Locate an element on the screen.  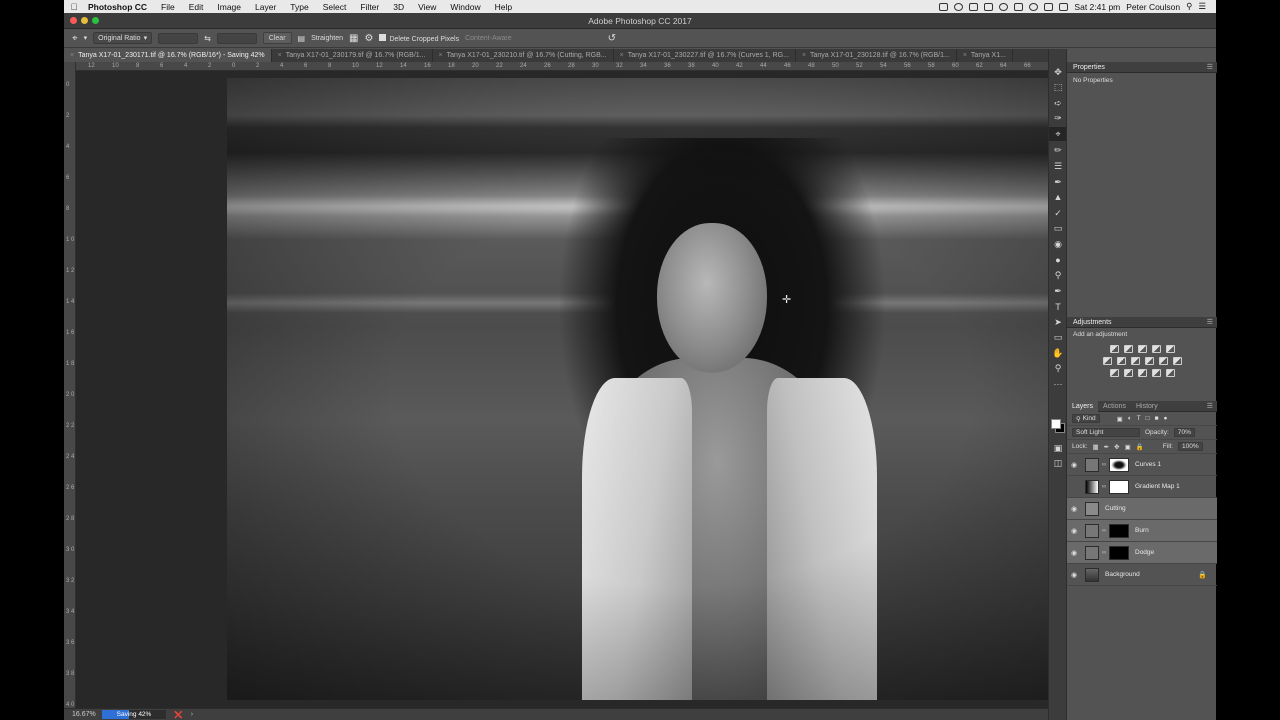
brush-tool-icon: ✒ is located at coordinates (1058, 182).